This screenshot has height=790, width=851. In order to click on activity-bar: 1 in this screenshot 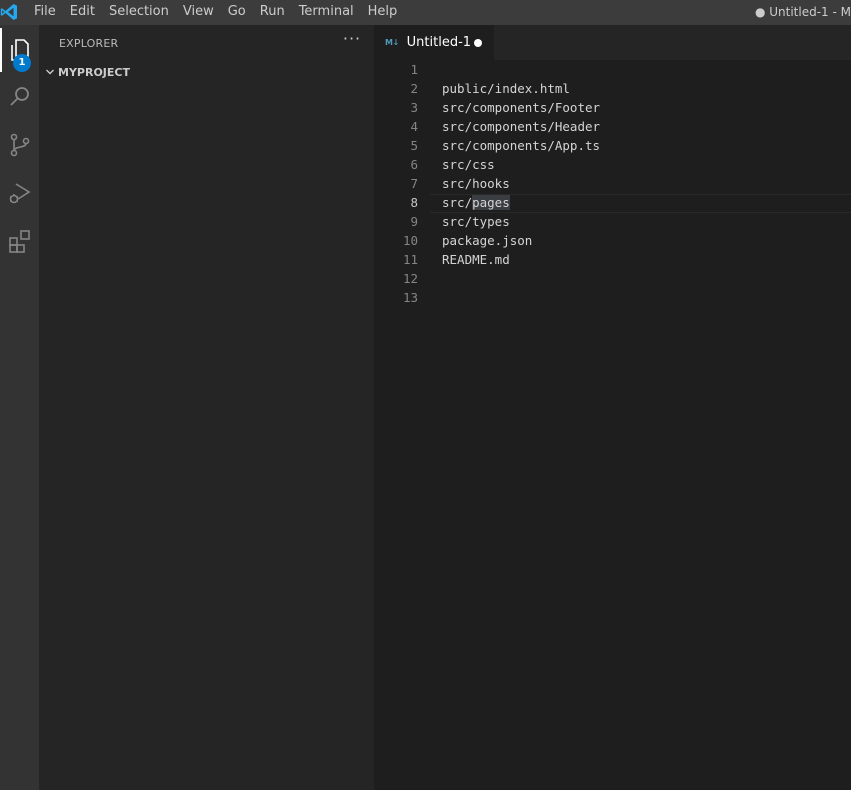, I will do `click(19, 407)`.